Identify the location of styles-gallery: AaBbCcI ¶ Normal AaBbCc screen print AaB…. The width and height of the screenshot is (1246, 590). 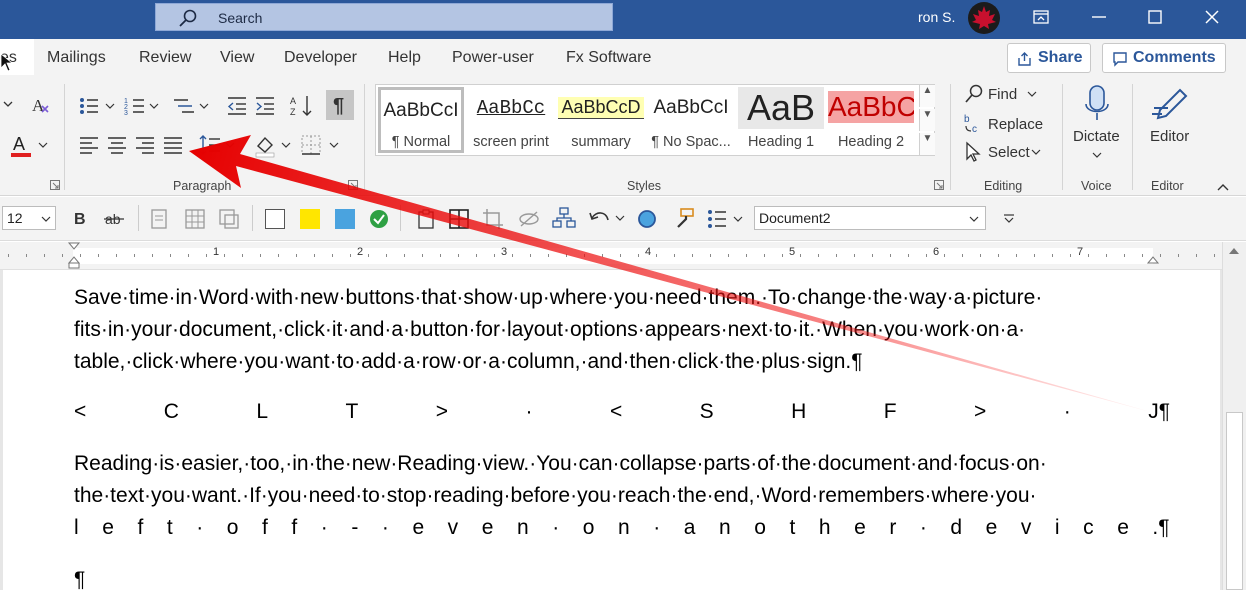
(655, 120).